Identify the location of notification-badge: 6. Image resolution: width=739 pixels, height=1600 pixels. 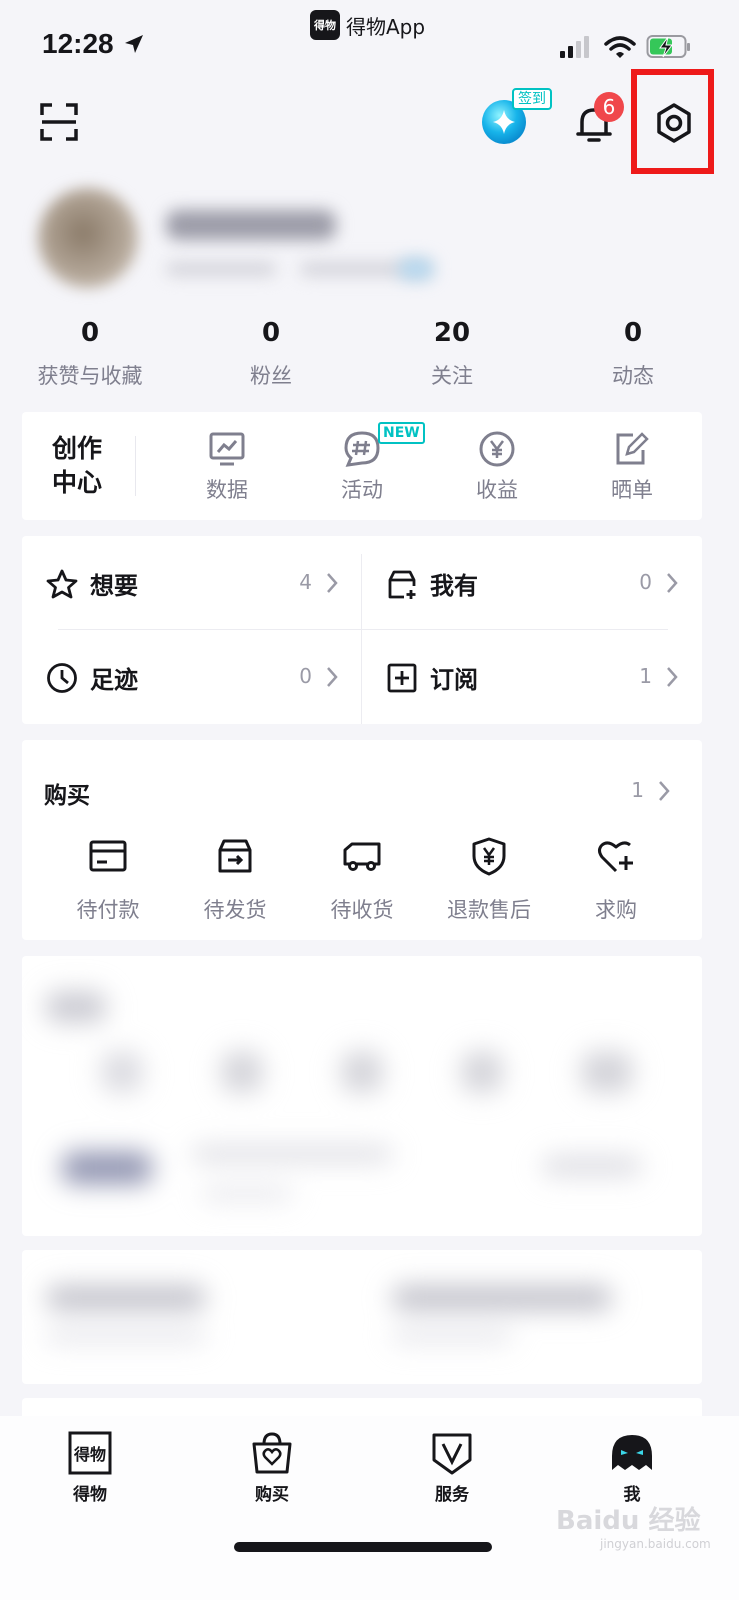
(609, 107).